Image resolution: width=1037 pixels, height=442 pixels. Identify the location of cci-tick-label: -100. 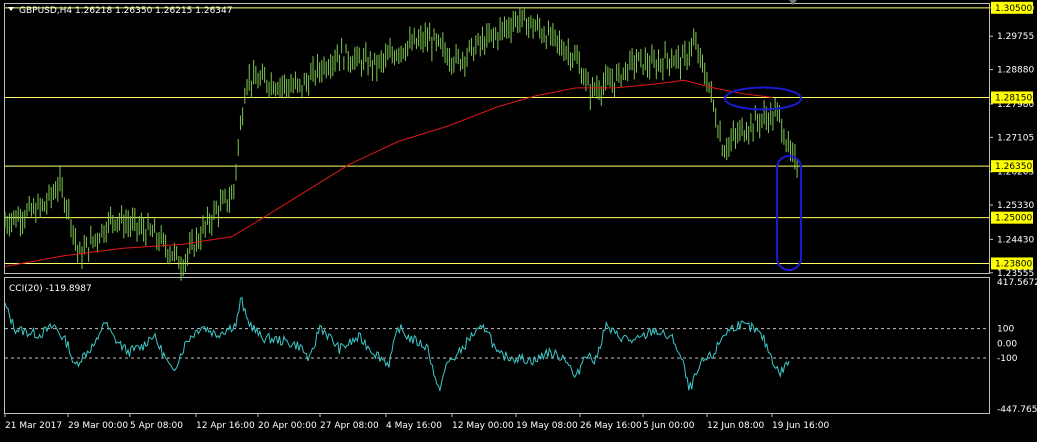
(1007, 359).